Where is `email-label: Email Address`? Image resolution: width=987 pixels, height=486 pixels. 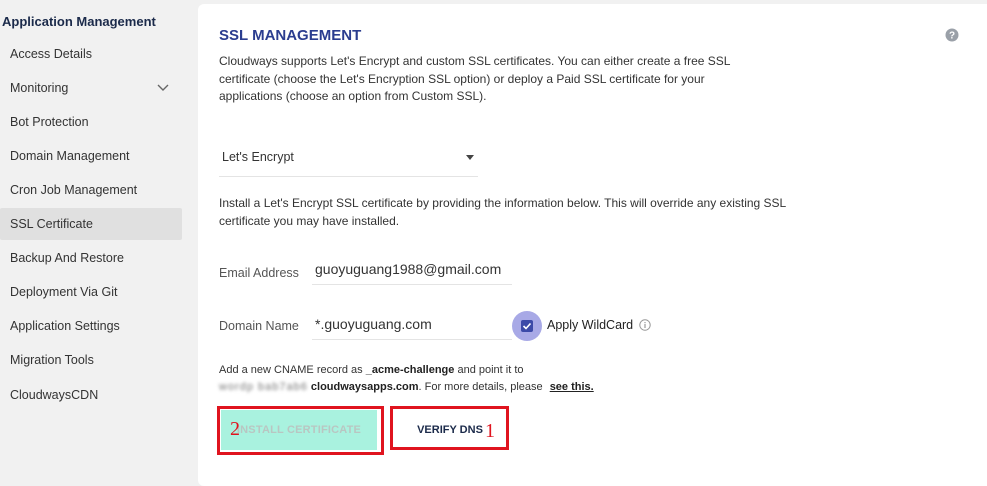 email-label: Email Address is located at coordinates (259, 273).